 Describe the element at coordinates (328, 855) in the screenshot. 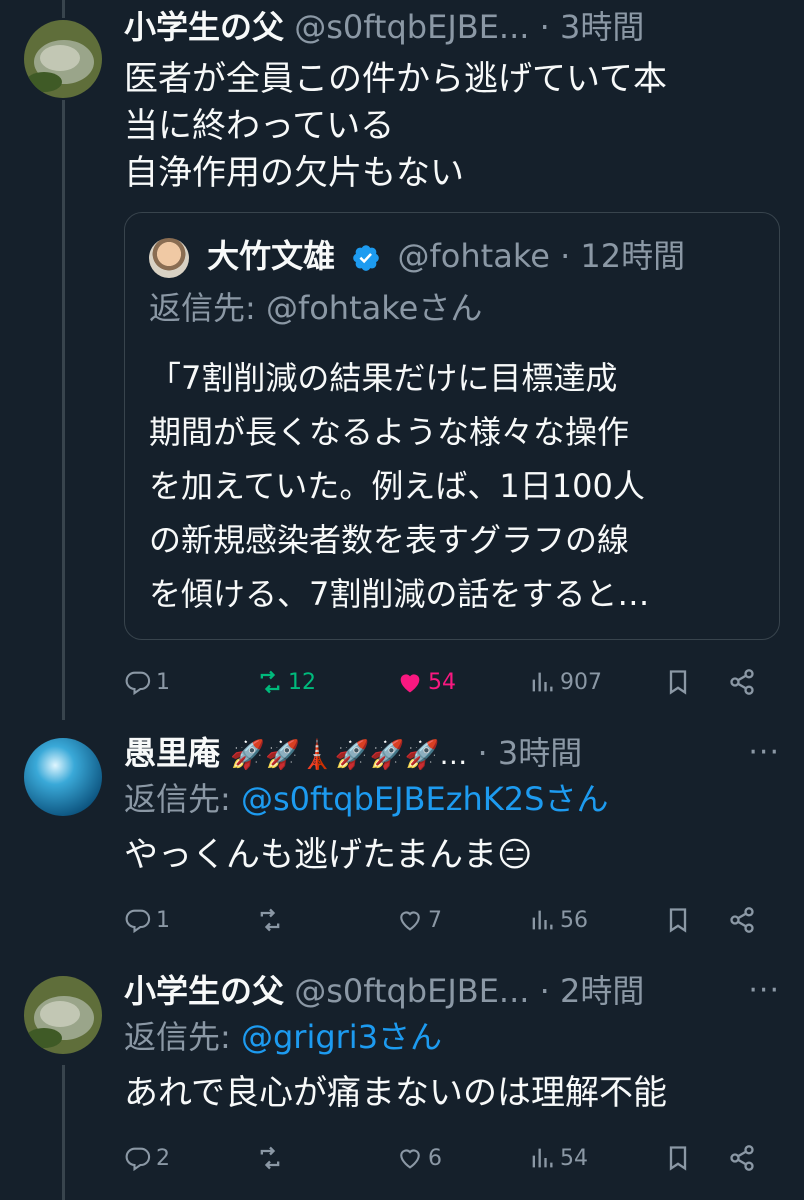

I see `tweet-text: やっくんも逃げたまんま😑` at that location.